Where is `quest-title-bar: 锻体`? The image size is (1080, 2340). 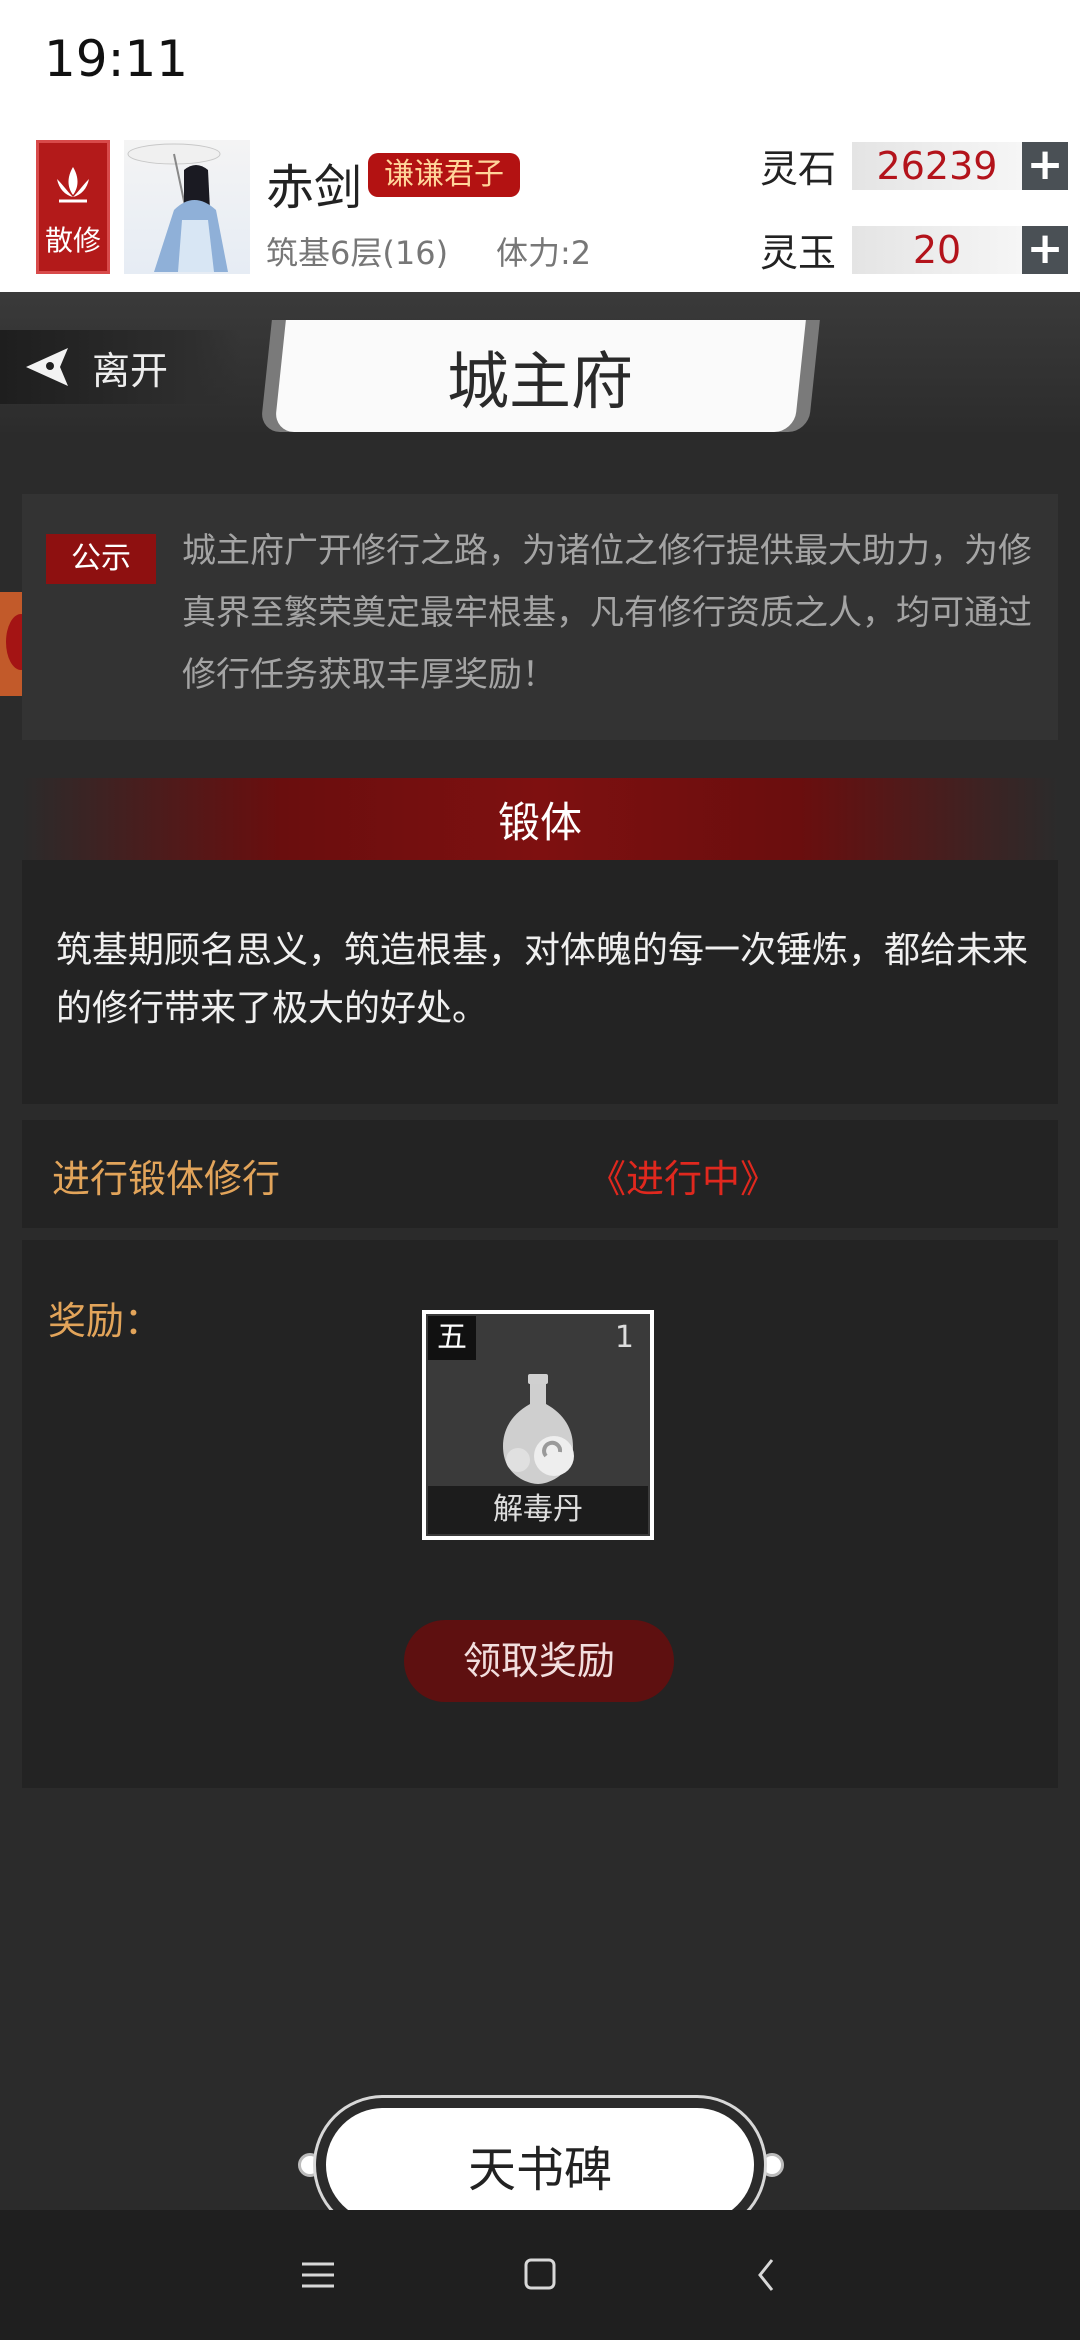
quest-title-bar: 锻体 is located at coordinates (540, 819).